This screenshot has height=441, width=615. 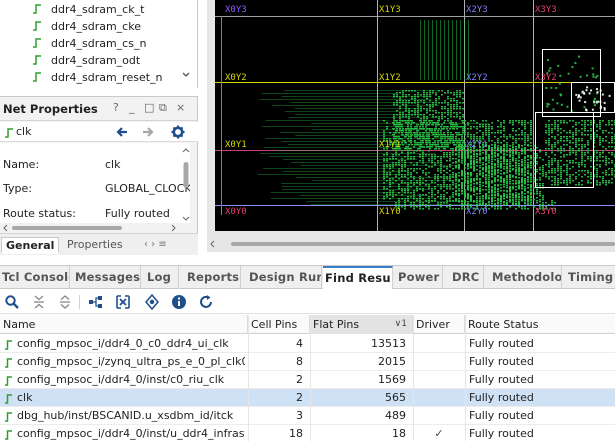 What do you see at coordinates (163, 108) in the screenshot?
I see `float-button: ⧉` at bounding box center [163, 108].